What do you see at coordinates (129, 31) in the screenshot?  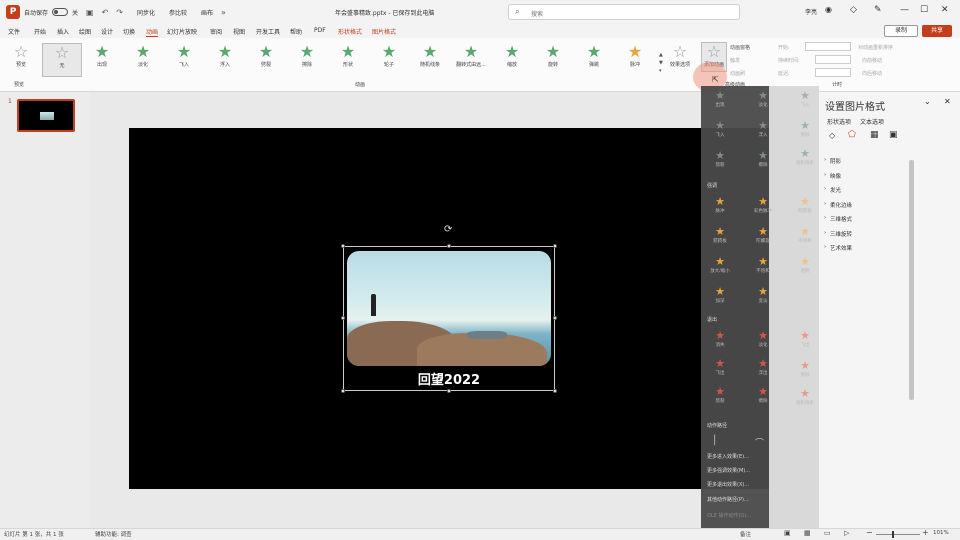 I see `tab-transitions: 切换` at bounding box center [129, 31].